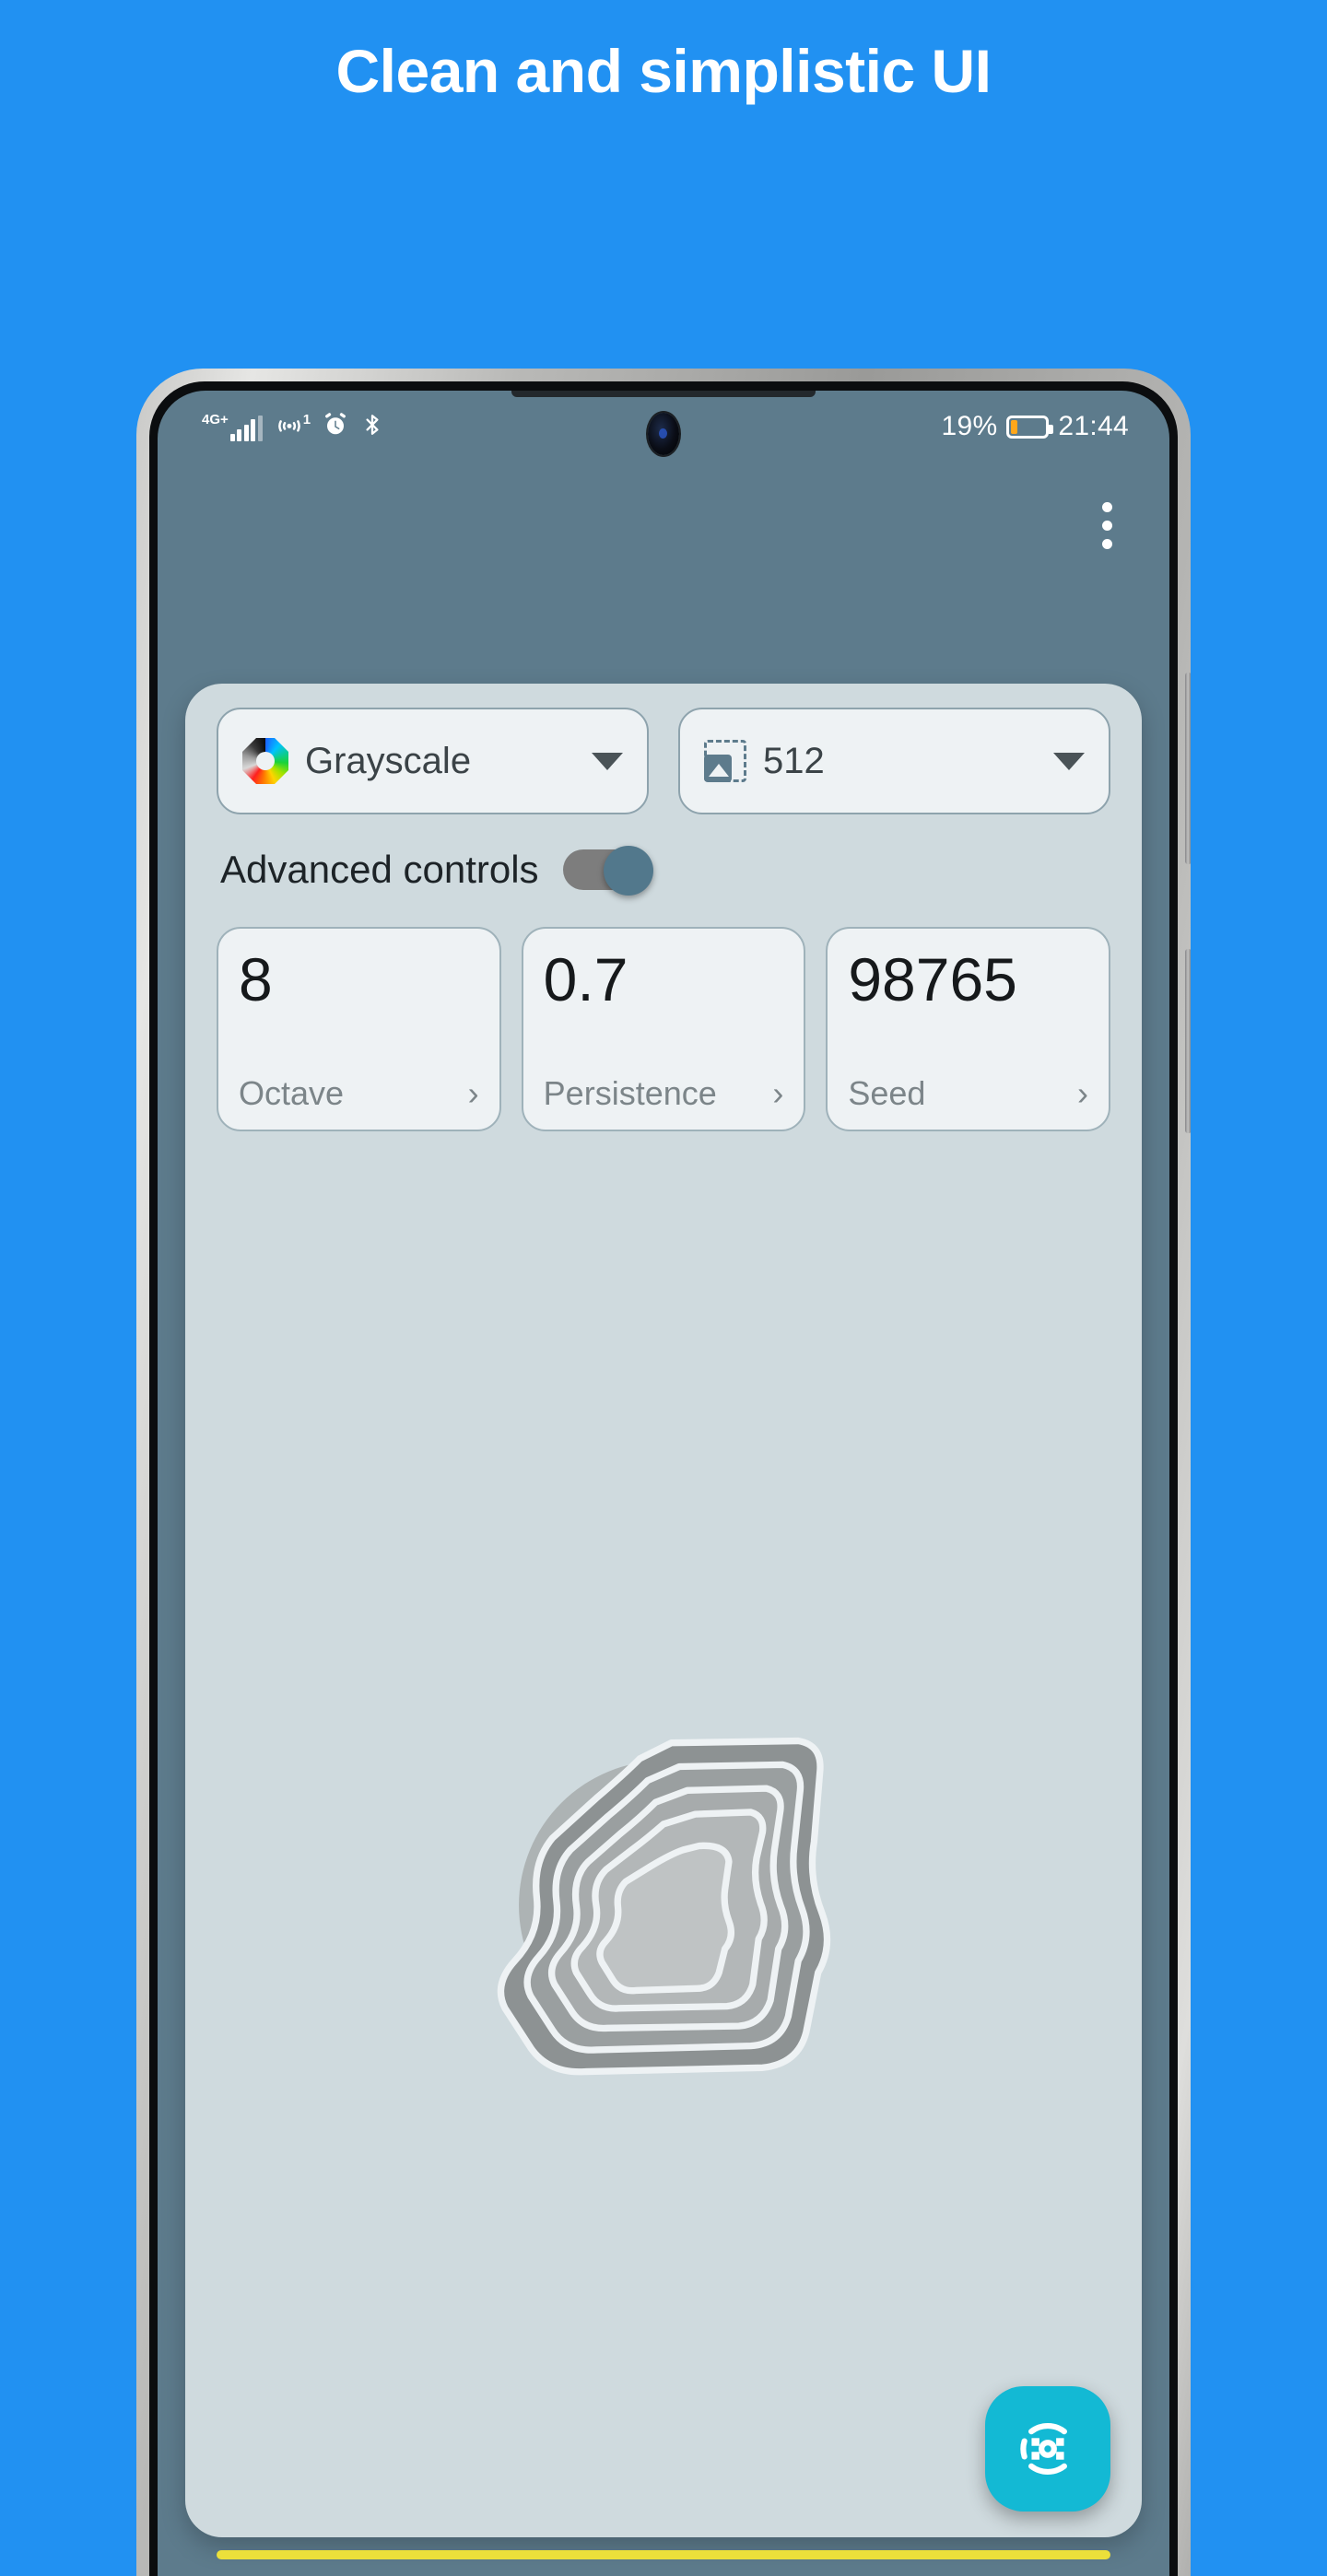 This screenshot has width=1327, height=2576. I want to click on color-mode-value: Grayscale, so click(388, 760).